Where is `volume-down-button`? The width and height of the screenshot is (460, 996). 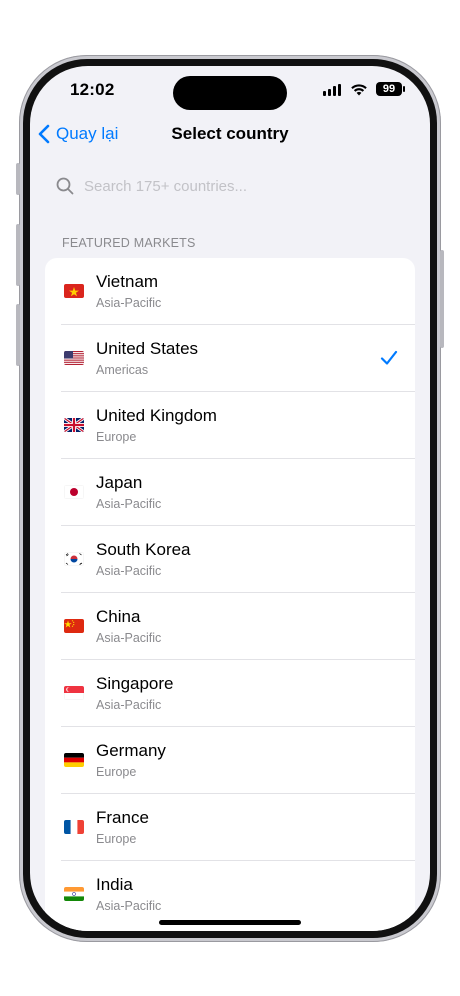
volume-down-button is located at coordinates (18, 335).